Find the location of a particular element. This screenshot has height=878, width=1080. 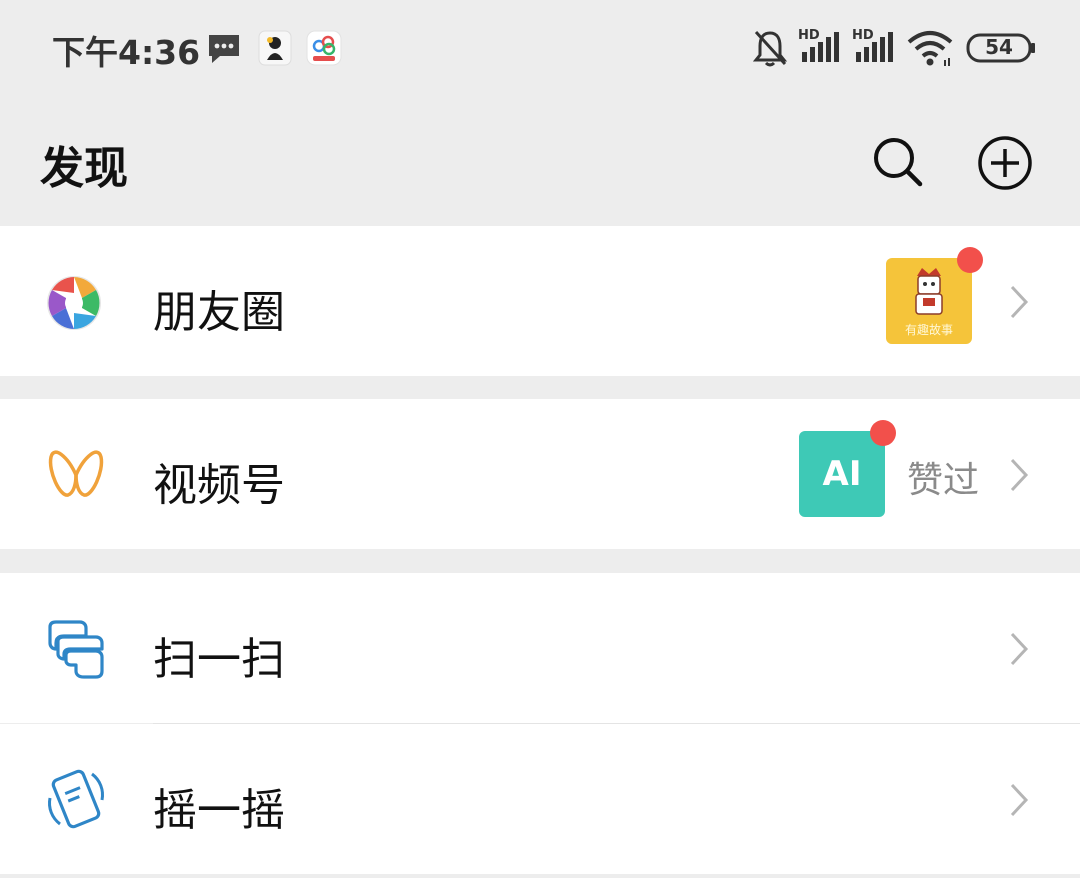

battery-icon: 54 is located at coordinates (1001, 48).